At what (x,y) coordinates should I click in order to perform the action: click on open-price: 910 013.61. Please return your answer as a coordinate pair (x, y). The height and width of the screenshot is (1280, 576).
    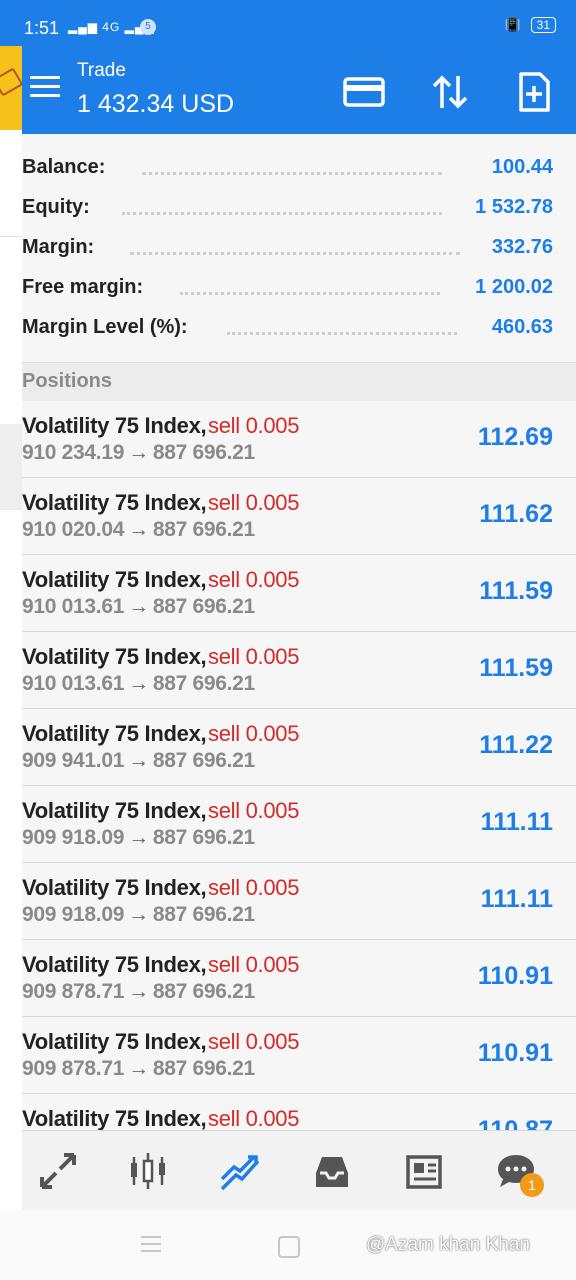
    Looking at the image, I should click on (73, 683).